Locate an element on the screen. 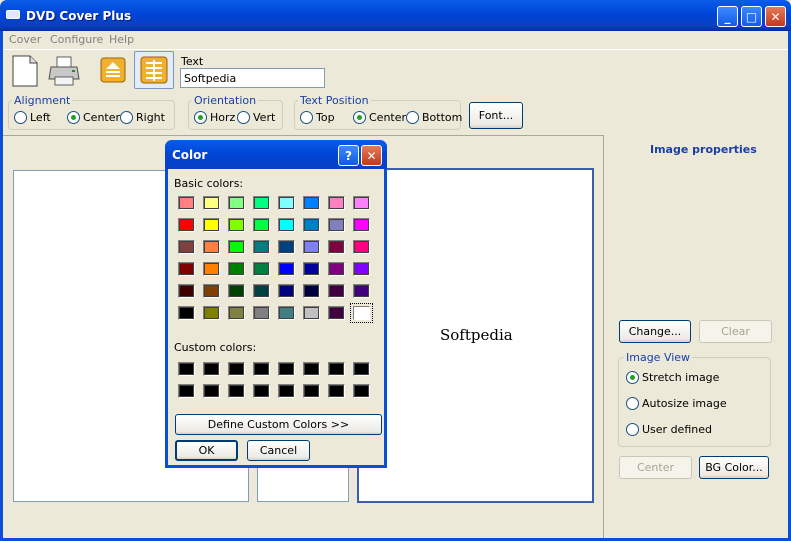 Image resolution: width=791 pixels, height=541 pixels. text-input: Softpedia is located at coordinates (252, 78).